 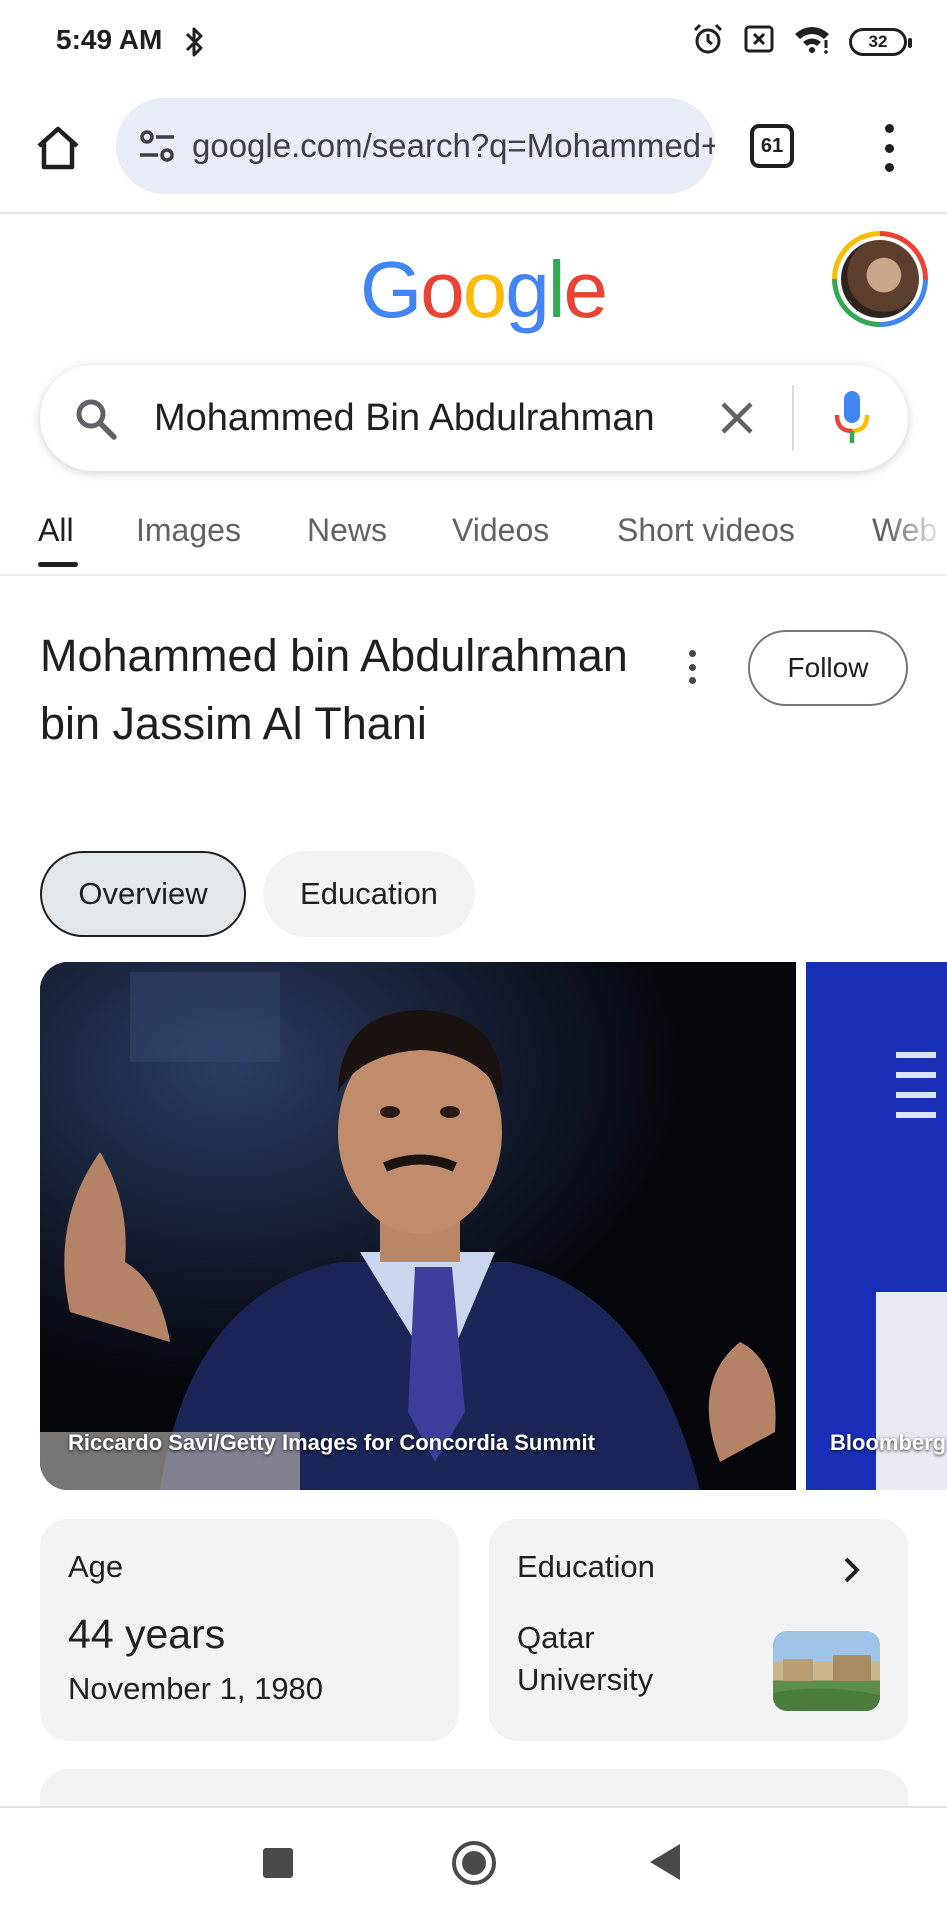 I want to click on search-input: Mohammed Bin Abdulrahman, so click(x=434, y=418).